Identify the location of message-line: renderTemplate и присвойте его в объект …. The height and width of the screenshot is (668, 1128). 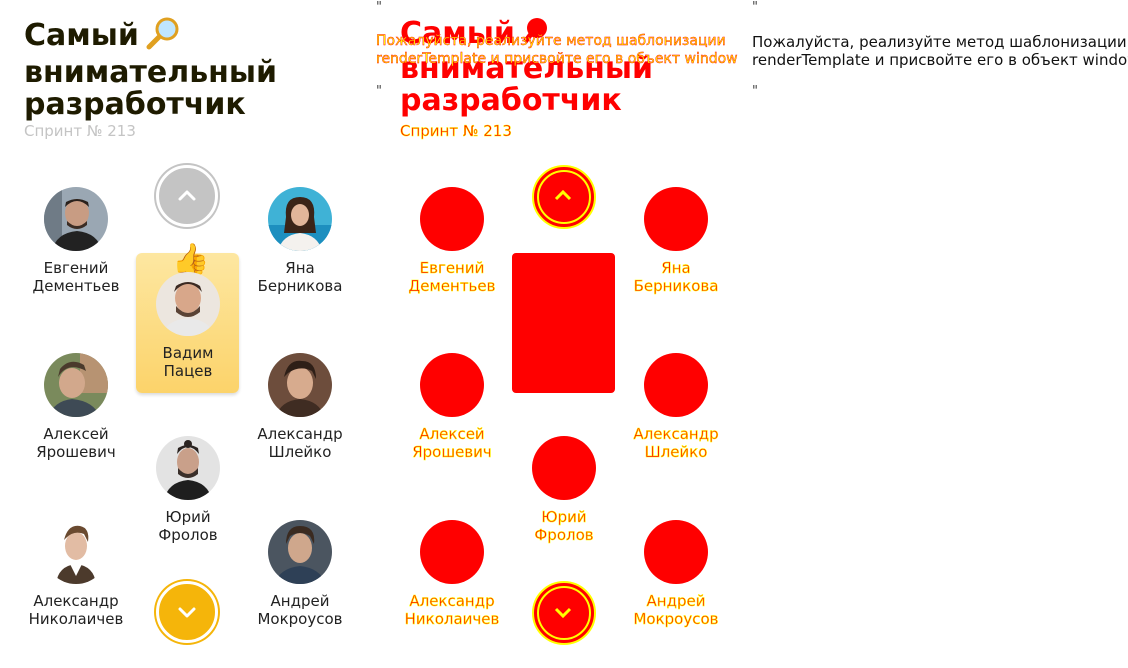
(940, 60).